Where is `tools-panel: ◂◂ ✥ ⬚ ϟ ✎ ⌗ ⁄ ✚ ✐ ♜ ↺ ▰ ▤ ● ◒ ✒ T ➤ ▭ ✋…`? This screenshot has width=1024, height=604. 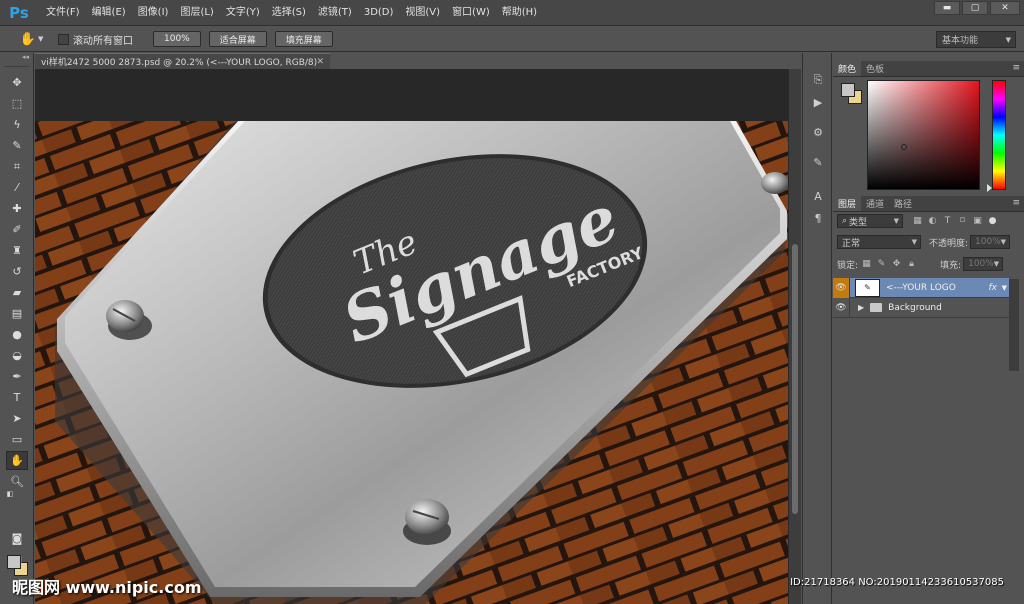 tools-panel: ◂◂ ✥ ⬚ ϟ ✎ ⌗ ⁄ ✚ ✐ ♜ ↺ ▰ ▤ ● ◒ ✒ T ➤ ▭ ✋… is located at coordinates (17, 328).